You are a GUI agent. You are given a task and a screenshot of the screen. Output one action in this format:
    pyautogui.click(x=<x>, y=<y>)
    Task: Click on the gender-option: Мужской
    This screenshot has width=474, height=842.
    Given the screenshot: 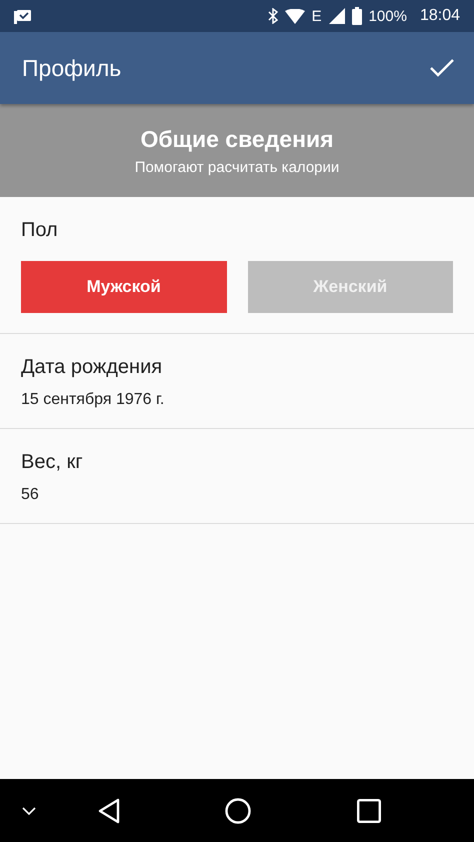 What is the action you would take?
    pyautogui.click(x=123, y=287)
    